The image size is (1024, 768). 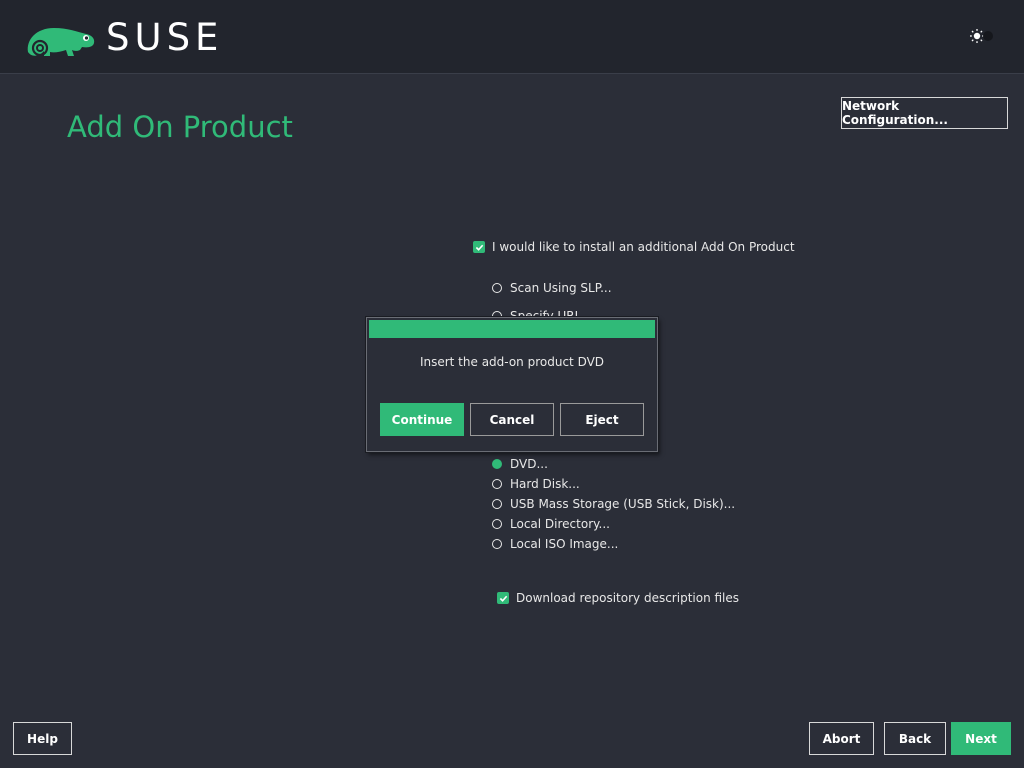 What do you see at coordinates (61, 42) in the screenshot?
I see `suse-chameleon-logo` at bounding box center [61, 42].